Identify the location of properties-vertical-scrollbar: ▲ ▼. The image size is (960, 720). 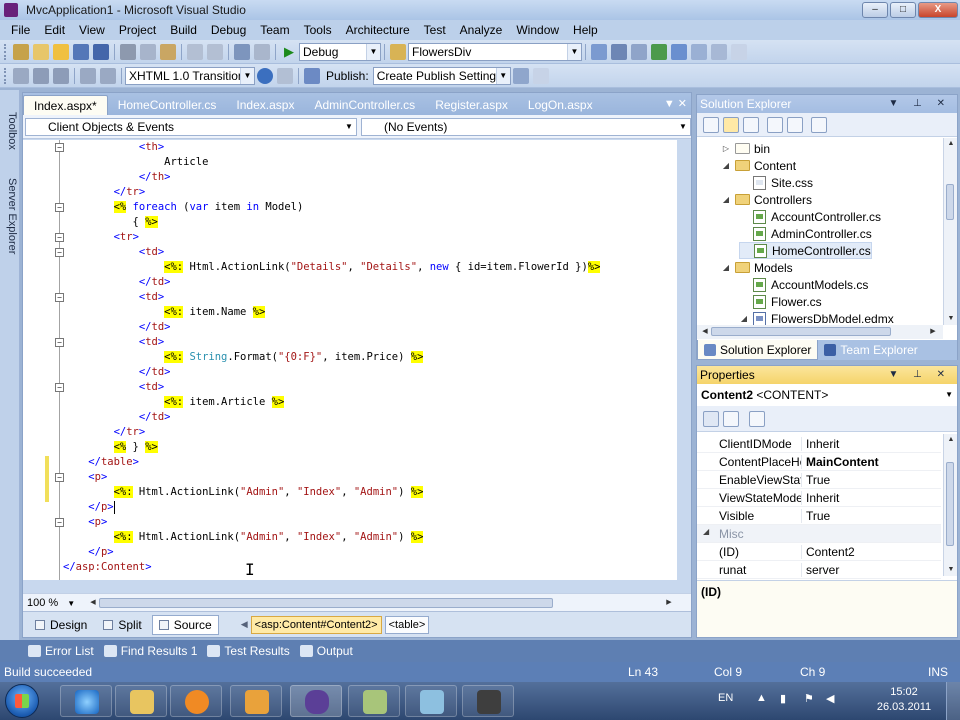
(950, 505).